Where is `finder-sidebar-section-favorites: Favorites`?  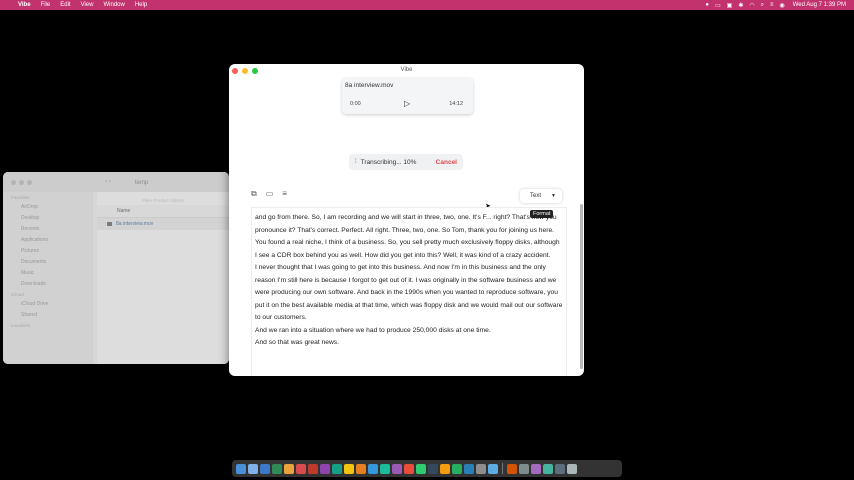 finder-sidebar-section-favorites: Favorites is located at coordinates (20, 197).